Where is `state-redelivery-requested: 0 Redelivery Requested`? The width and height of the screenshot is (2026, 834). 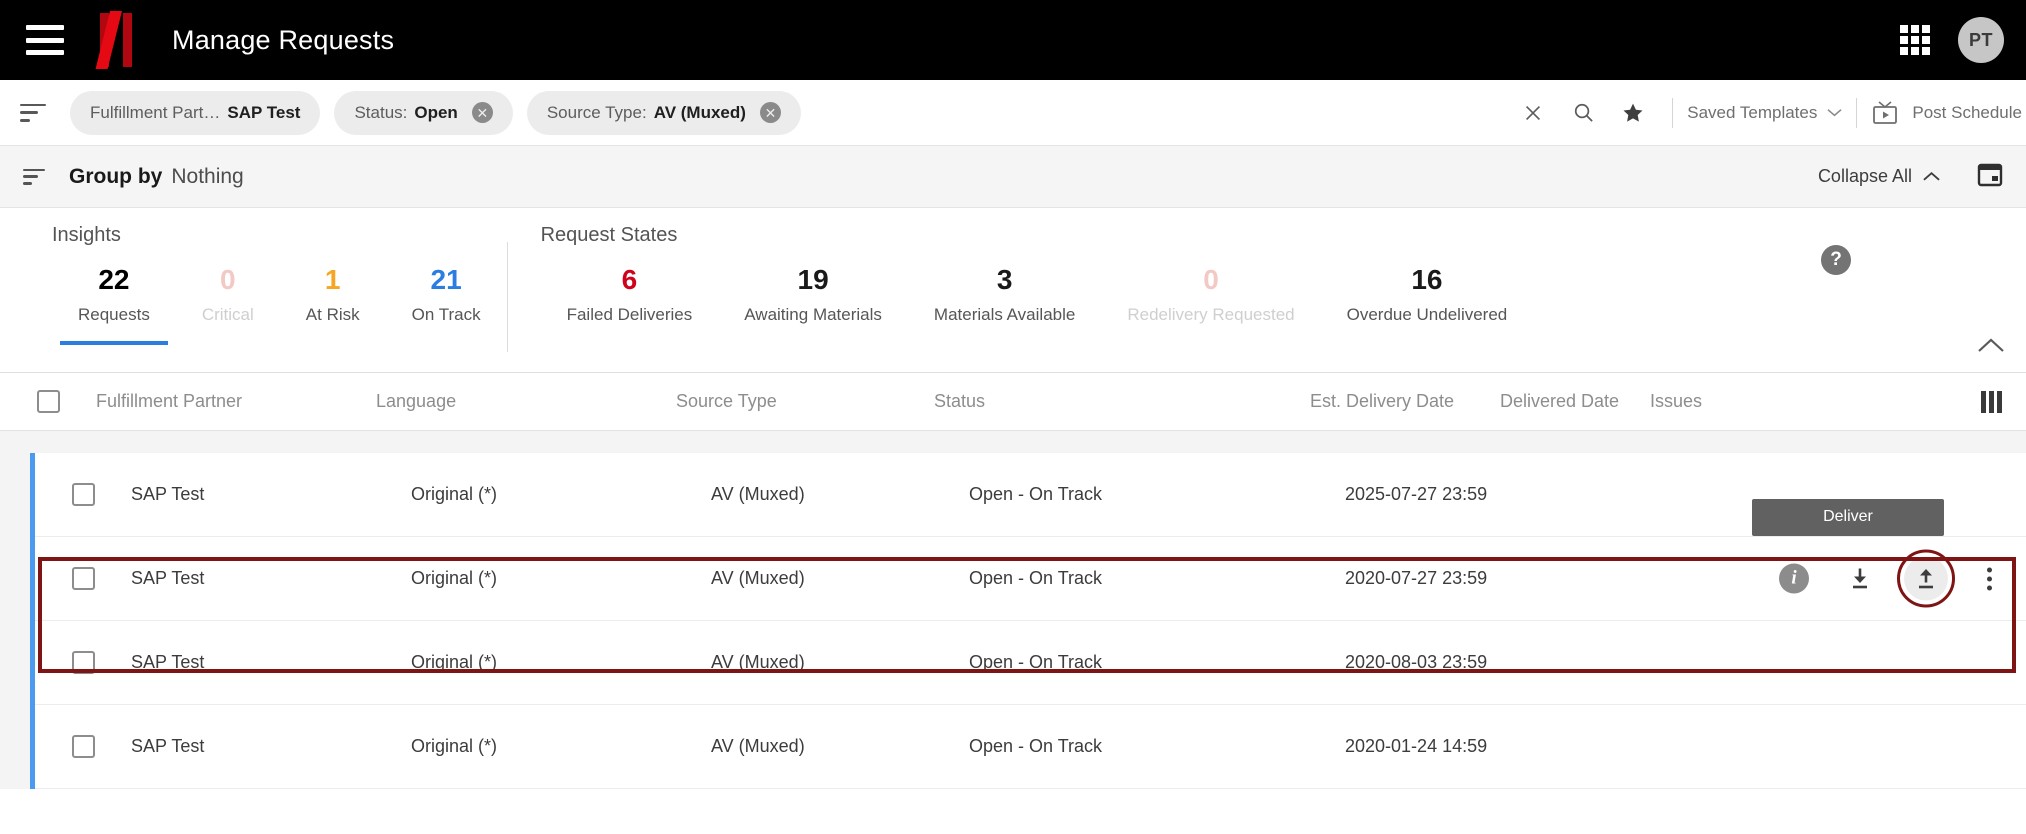 state-redelivery-requested: 0 Redelivery Requested is located at coordinates (1210, 294).